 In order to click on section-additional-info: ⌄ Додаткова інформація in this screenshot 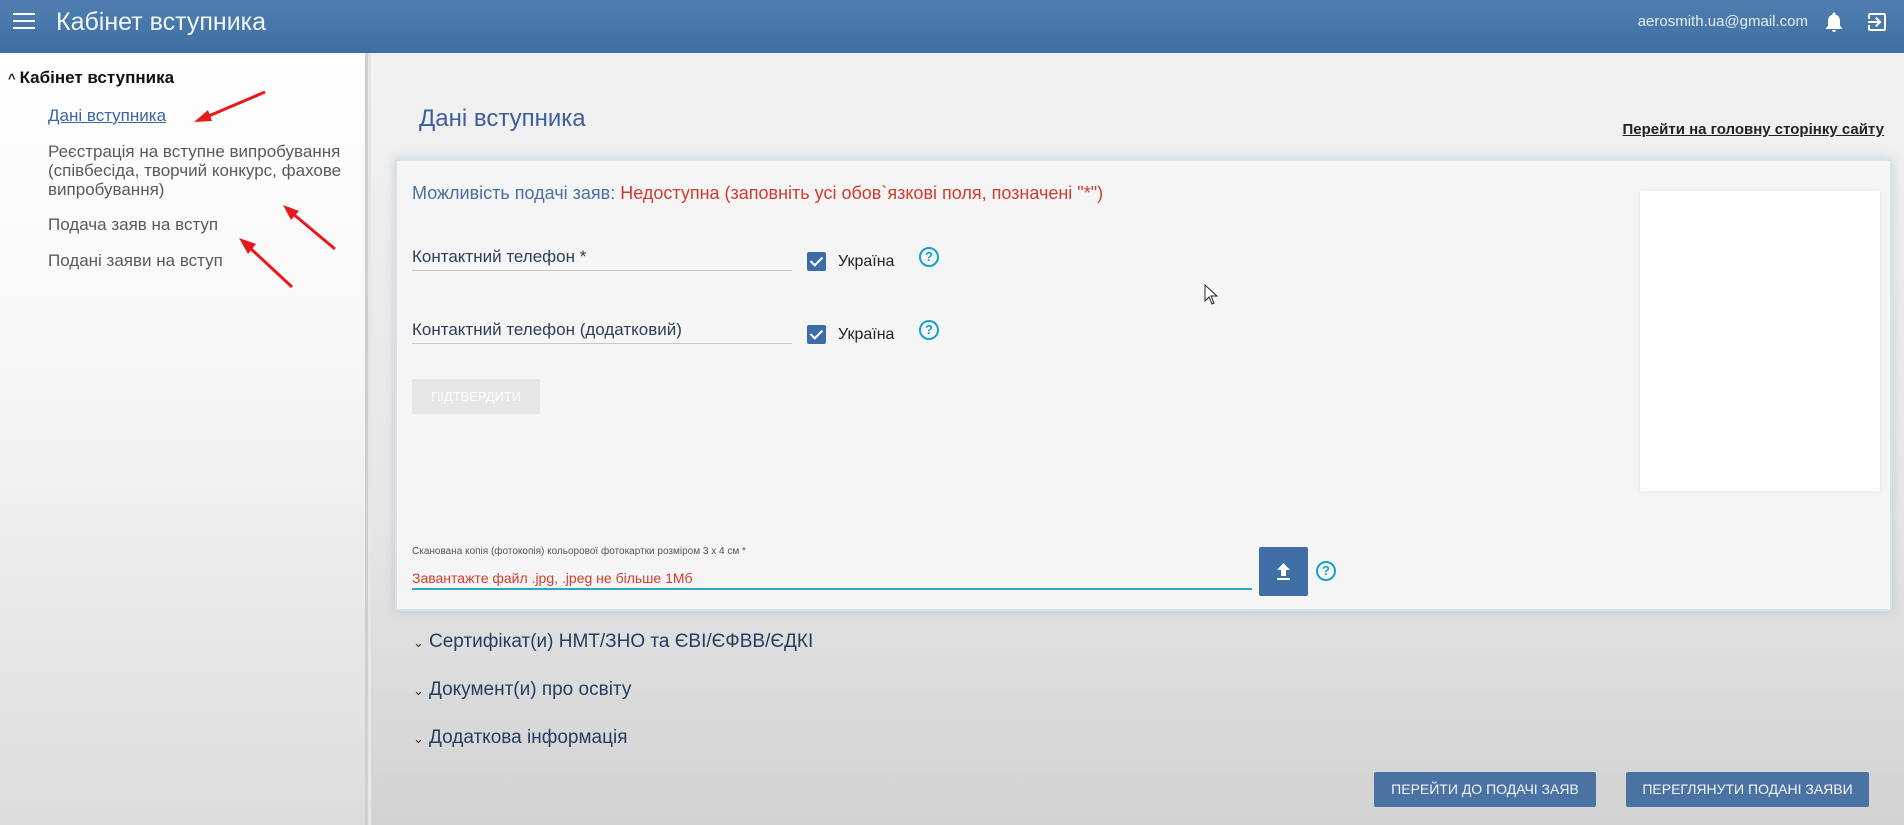, I will do `click(520, 738)`.